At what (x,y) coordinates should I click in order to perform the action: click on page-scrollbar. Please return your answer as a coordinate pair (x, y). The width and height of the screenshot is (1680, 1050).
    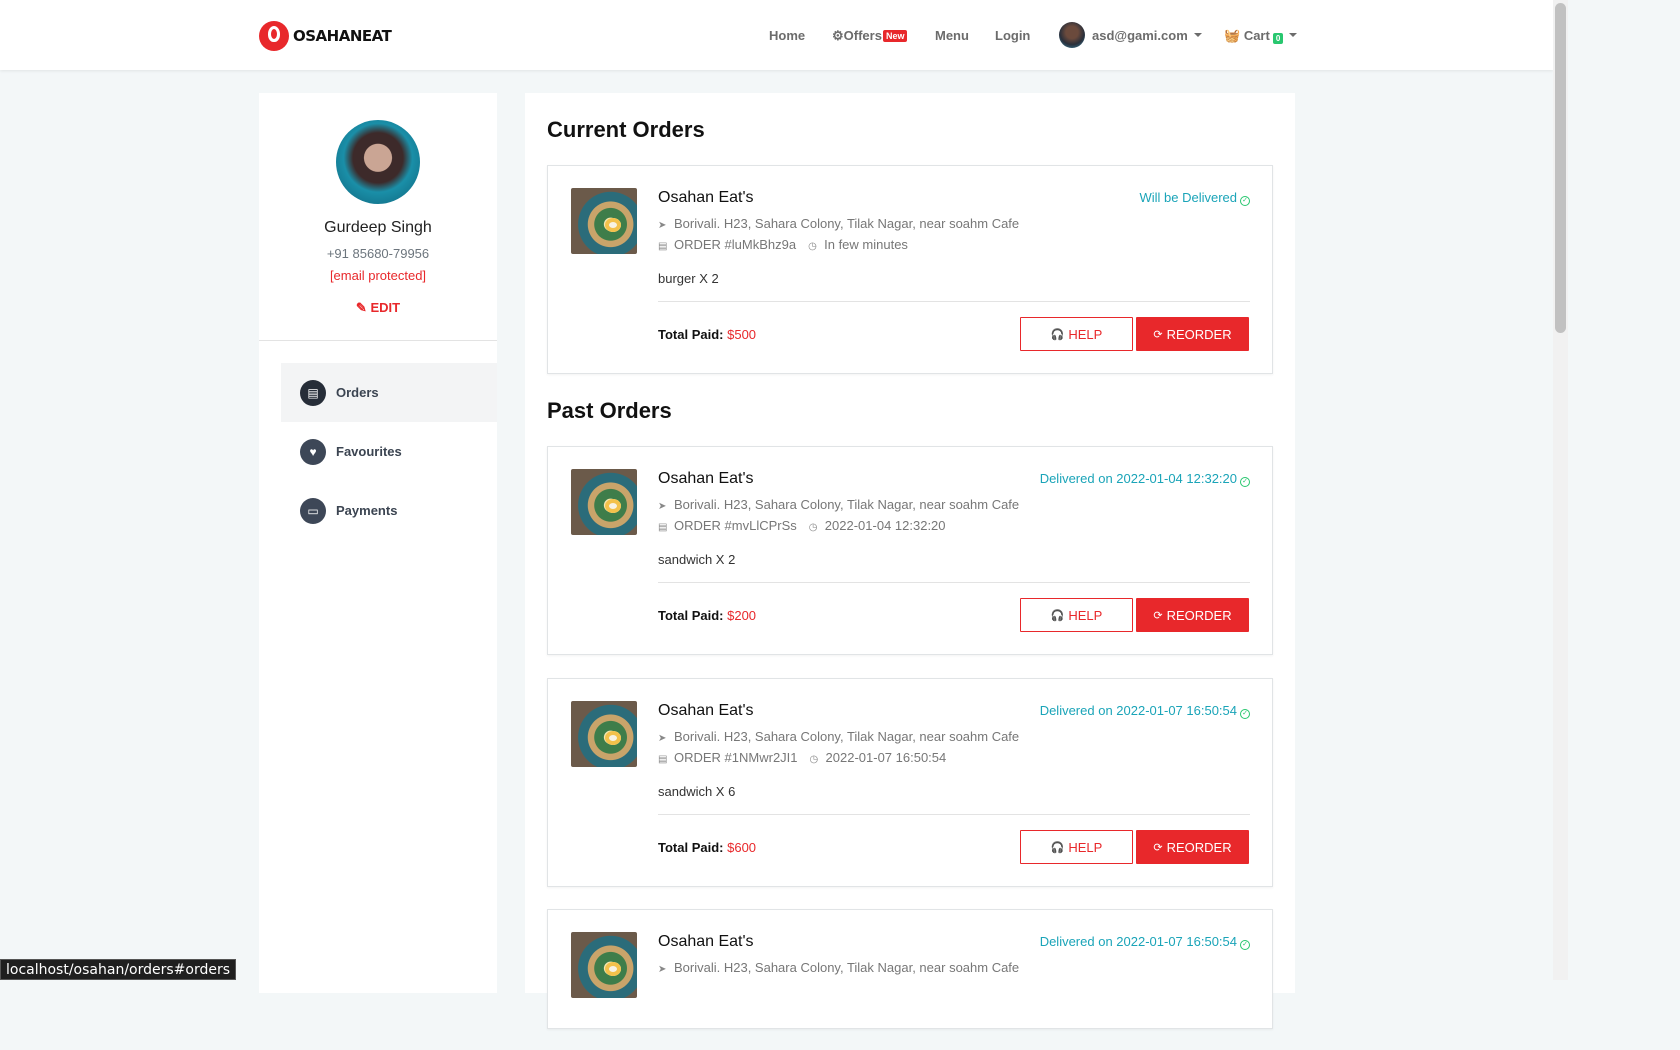
    Looking at the image, I should click on (1560, 490).